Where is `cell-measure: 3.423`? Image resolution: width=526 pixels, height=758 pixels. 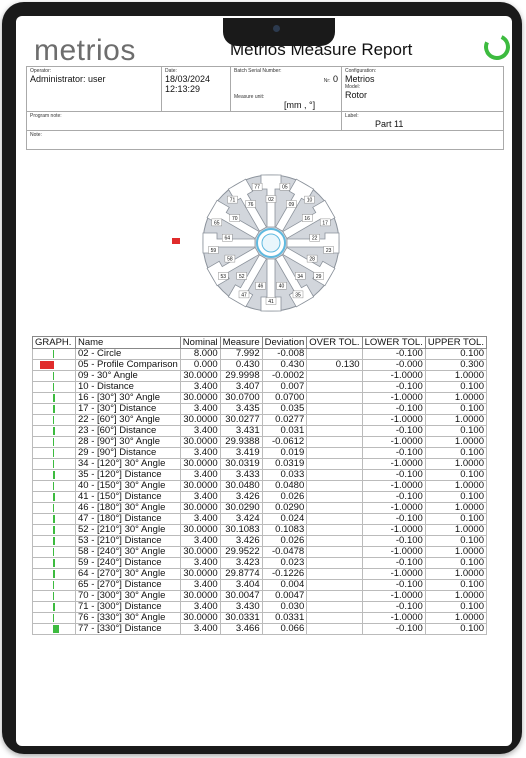 cell-measure: 3.423 is located at coordinates (241, 563).